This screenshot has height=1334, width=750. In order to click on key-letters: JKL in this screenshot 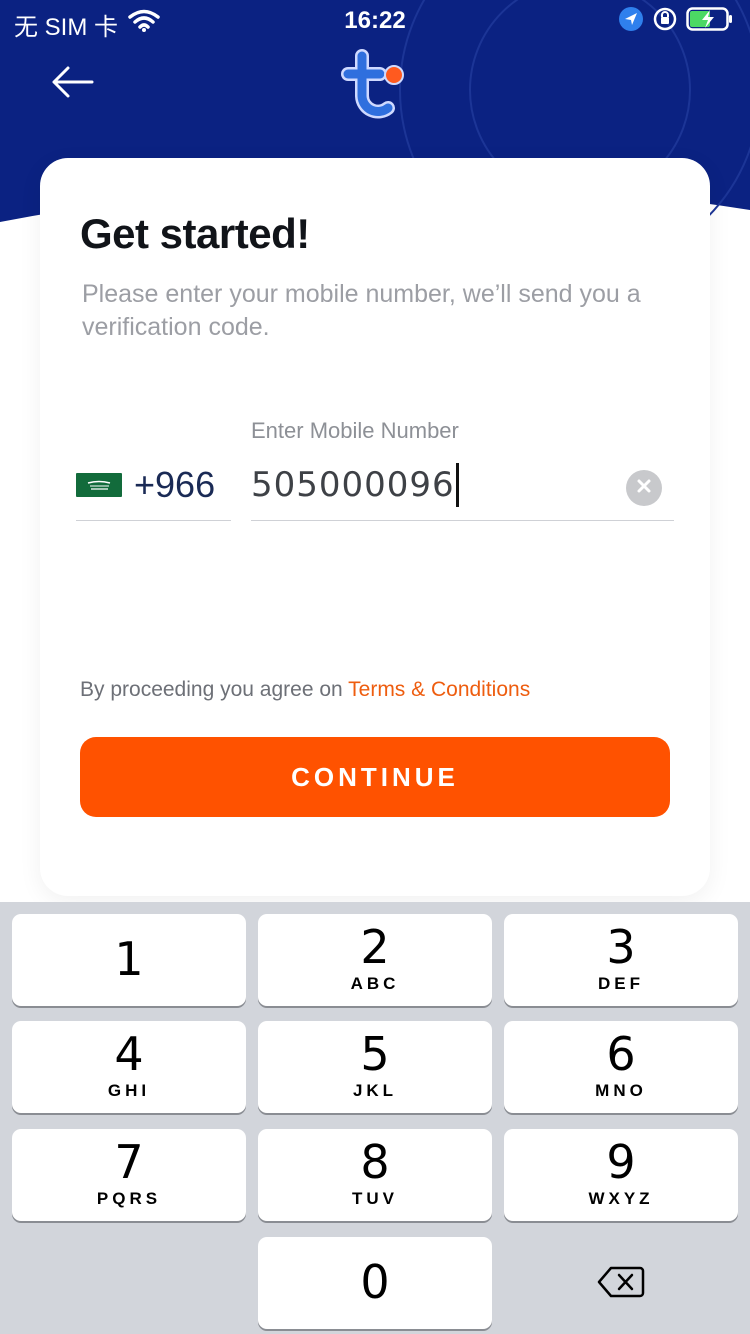, I will do `click(375, 1090)`.